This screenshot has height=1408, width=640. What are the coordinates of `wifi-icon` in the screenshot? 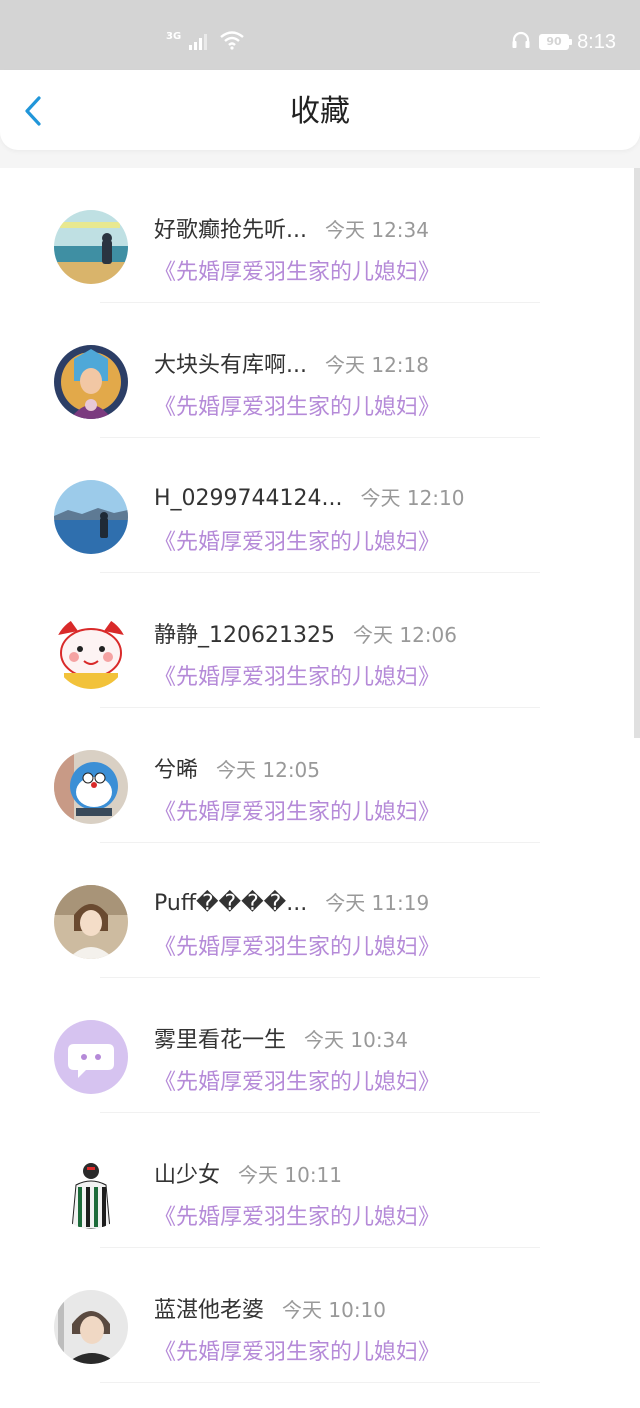 It's located at (232, 42).